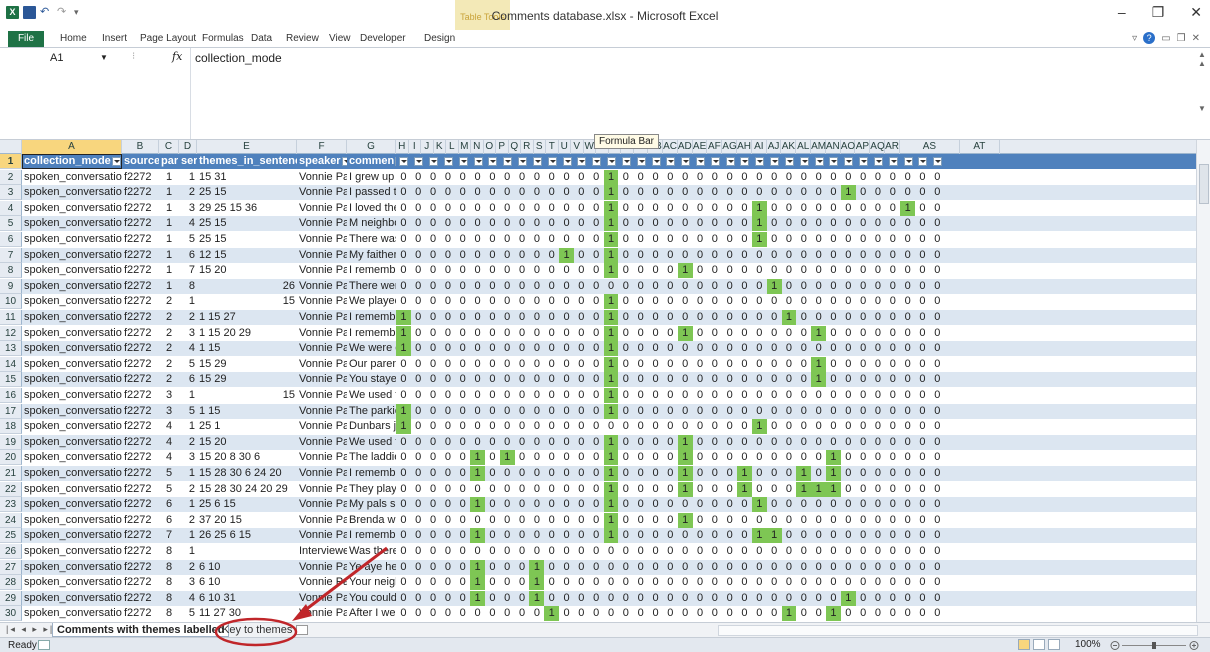  I want to click on paragraph-cell: 2, so click(169, 301).